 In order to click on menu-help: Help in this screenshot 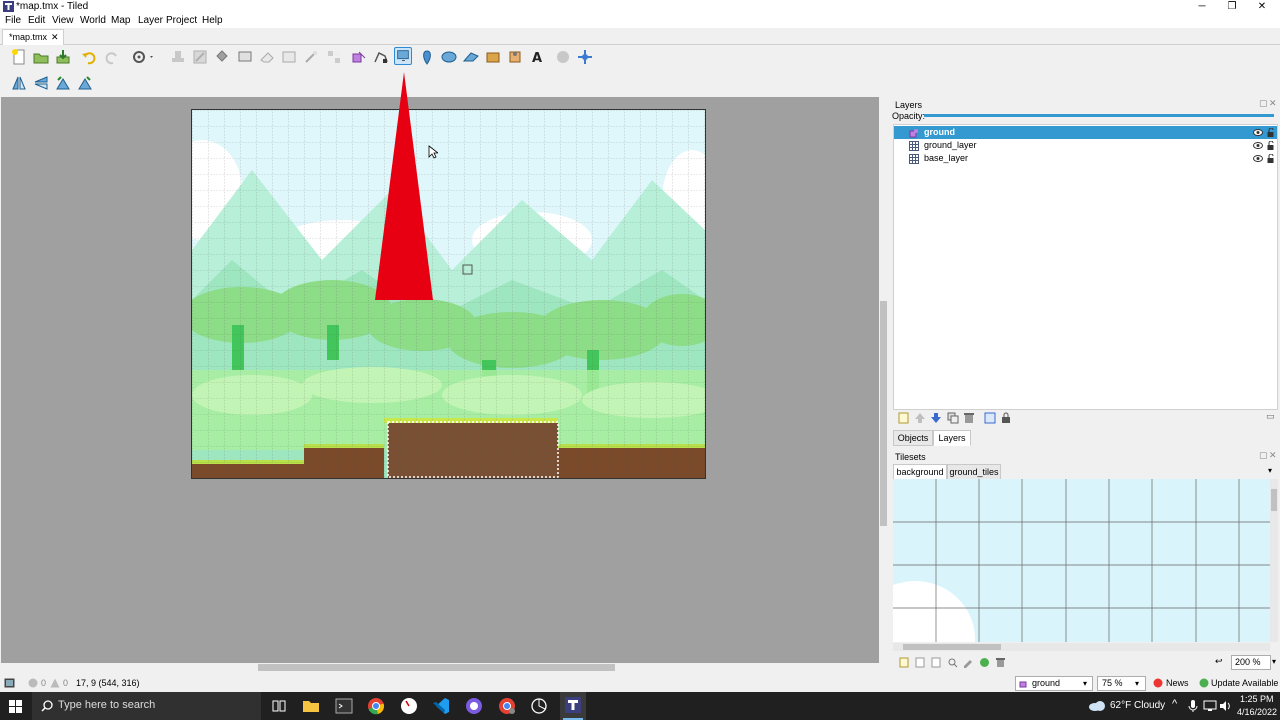, I will do `click(212, 20)`.